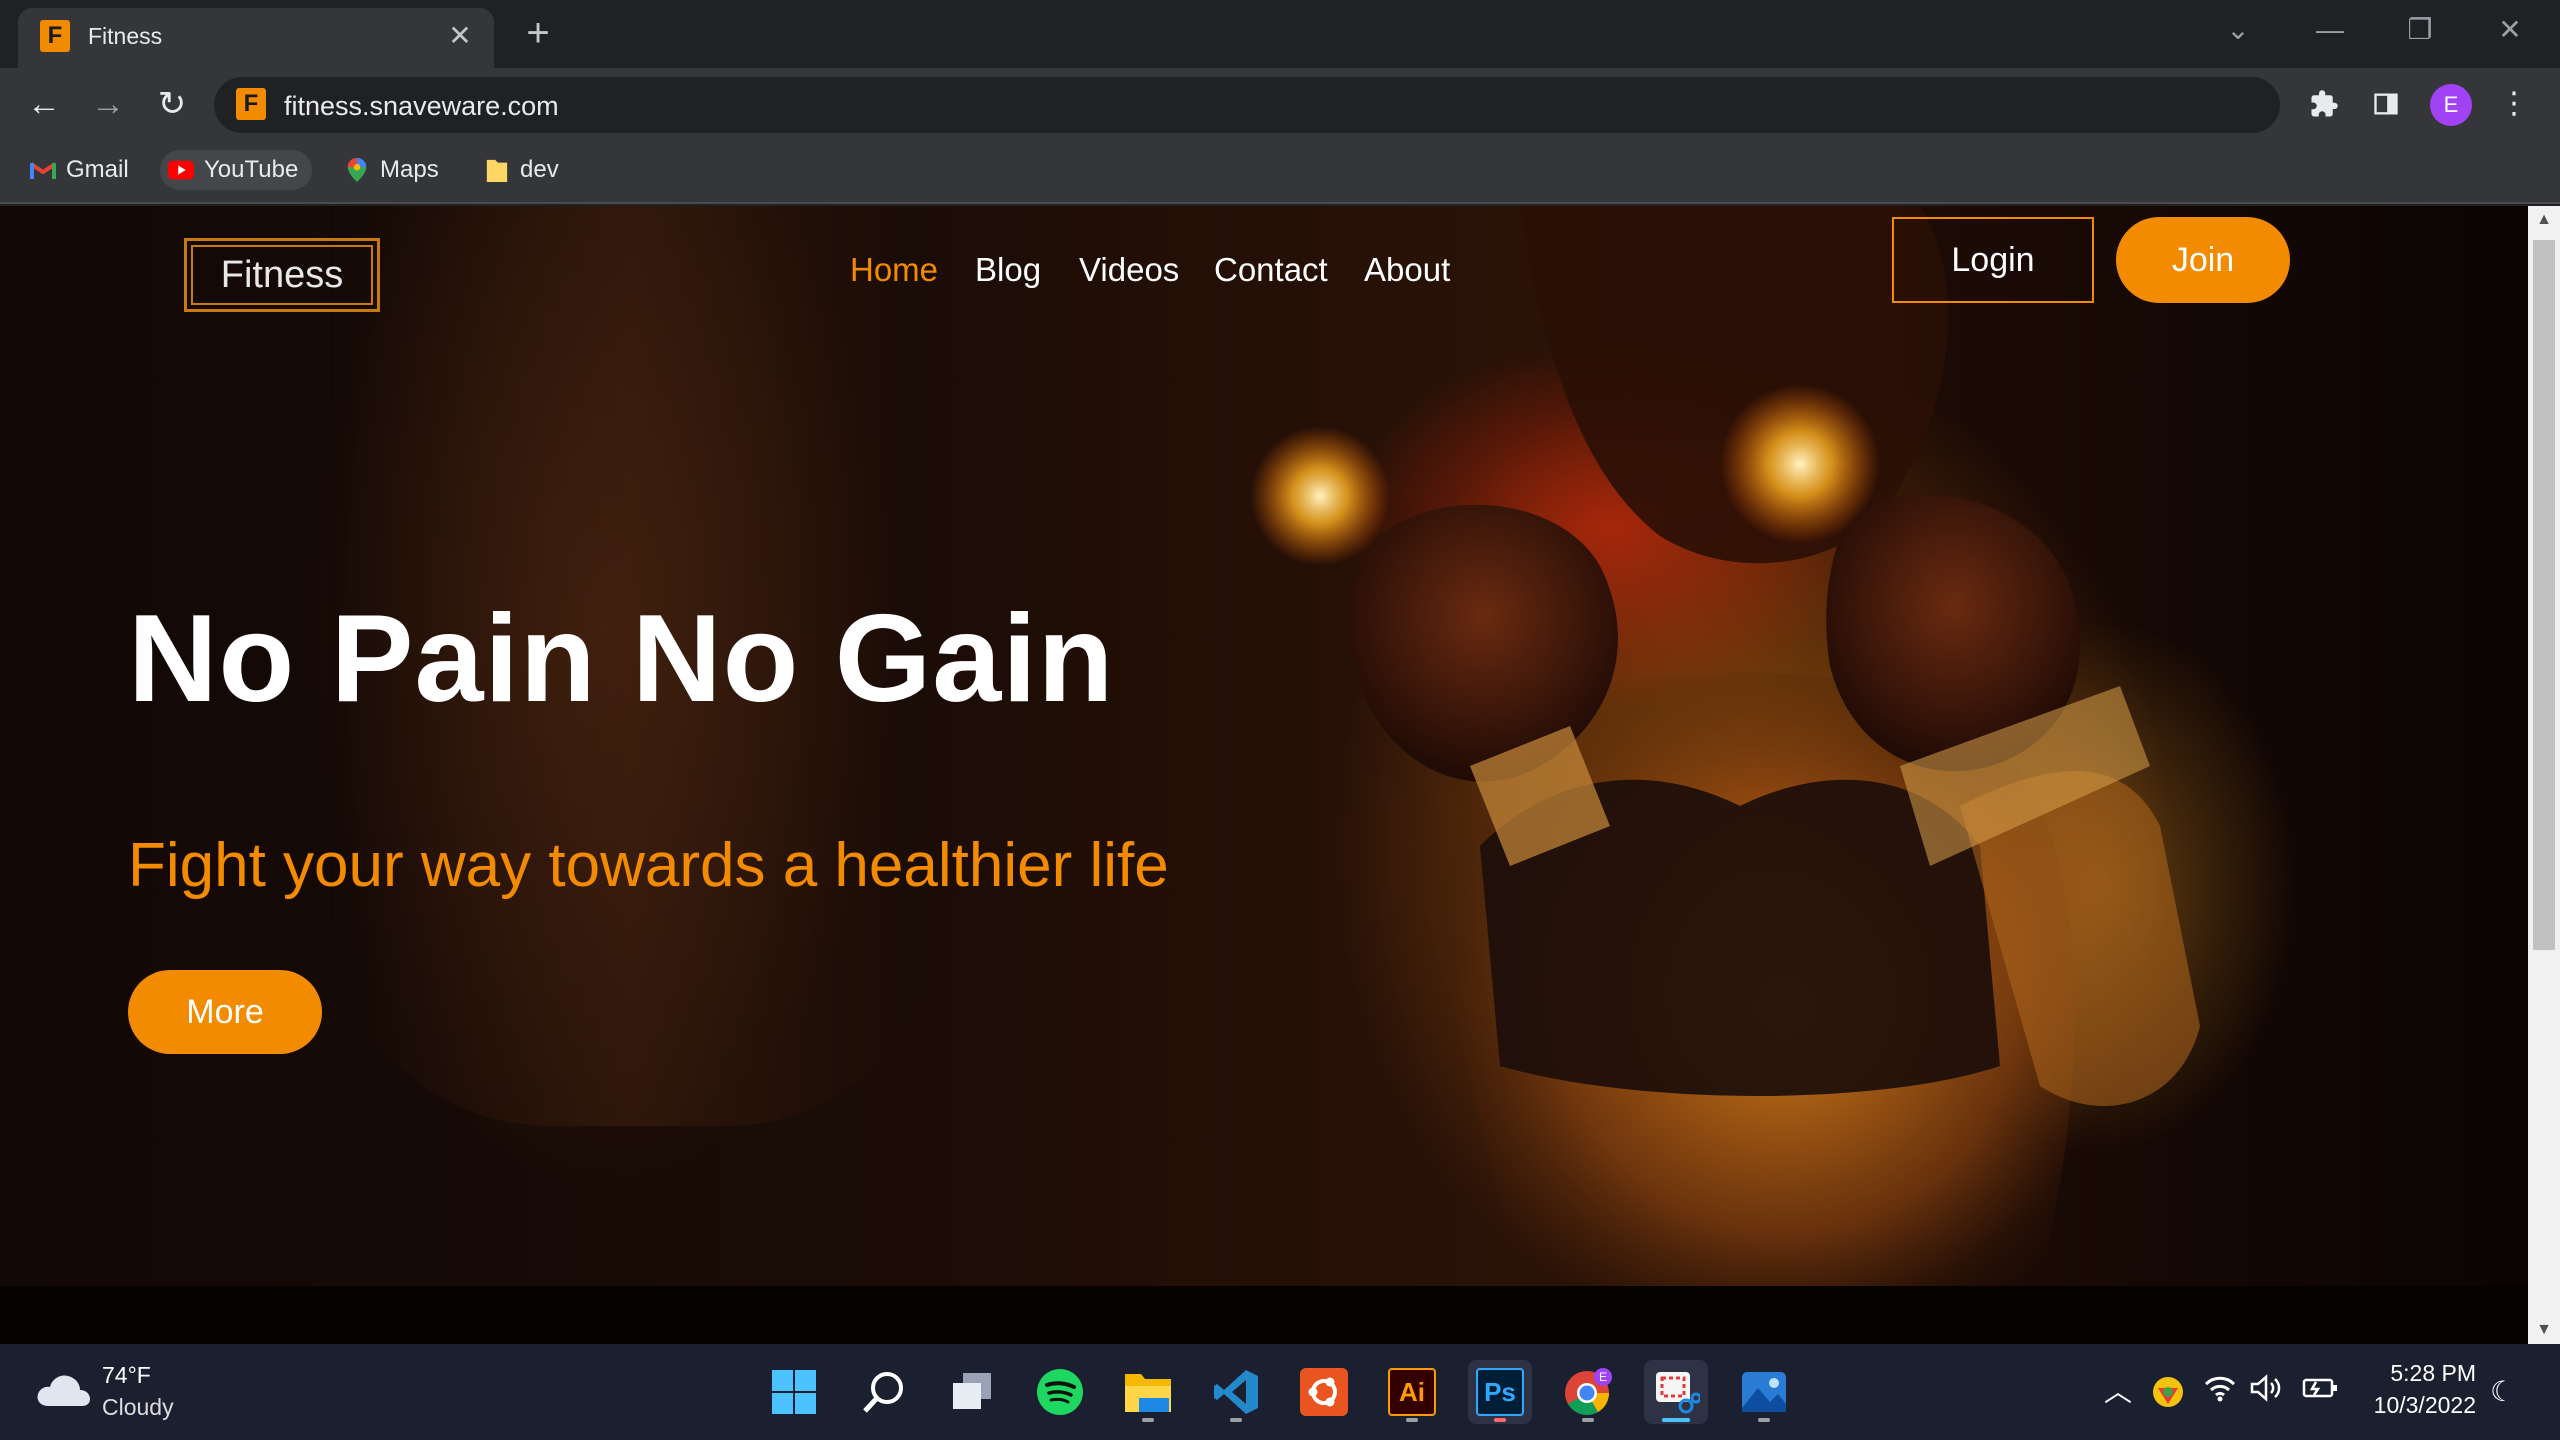 Image resolution: width=2560 pixels, height=1440 pixels. I want to click on more-menu-icon: ⋮, so click(2514, 104).